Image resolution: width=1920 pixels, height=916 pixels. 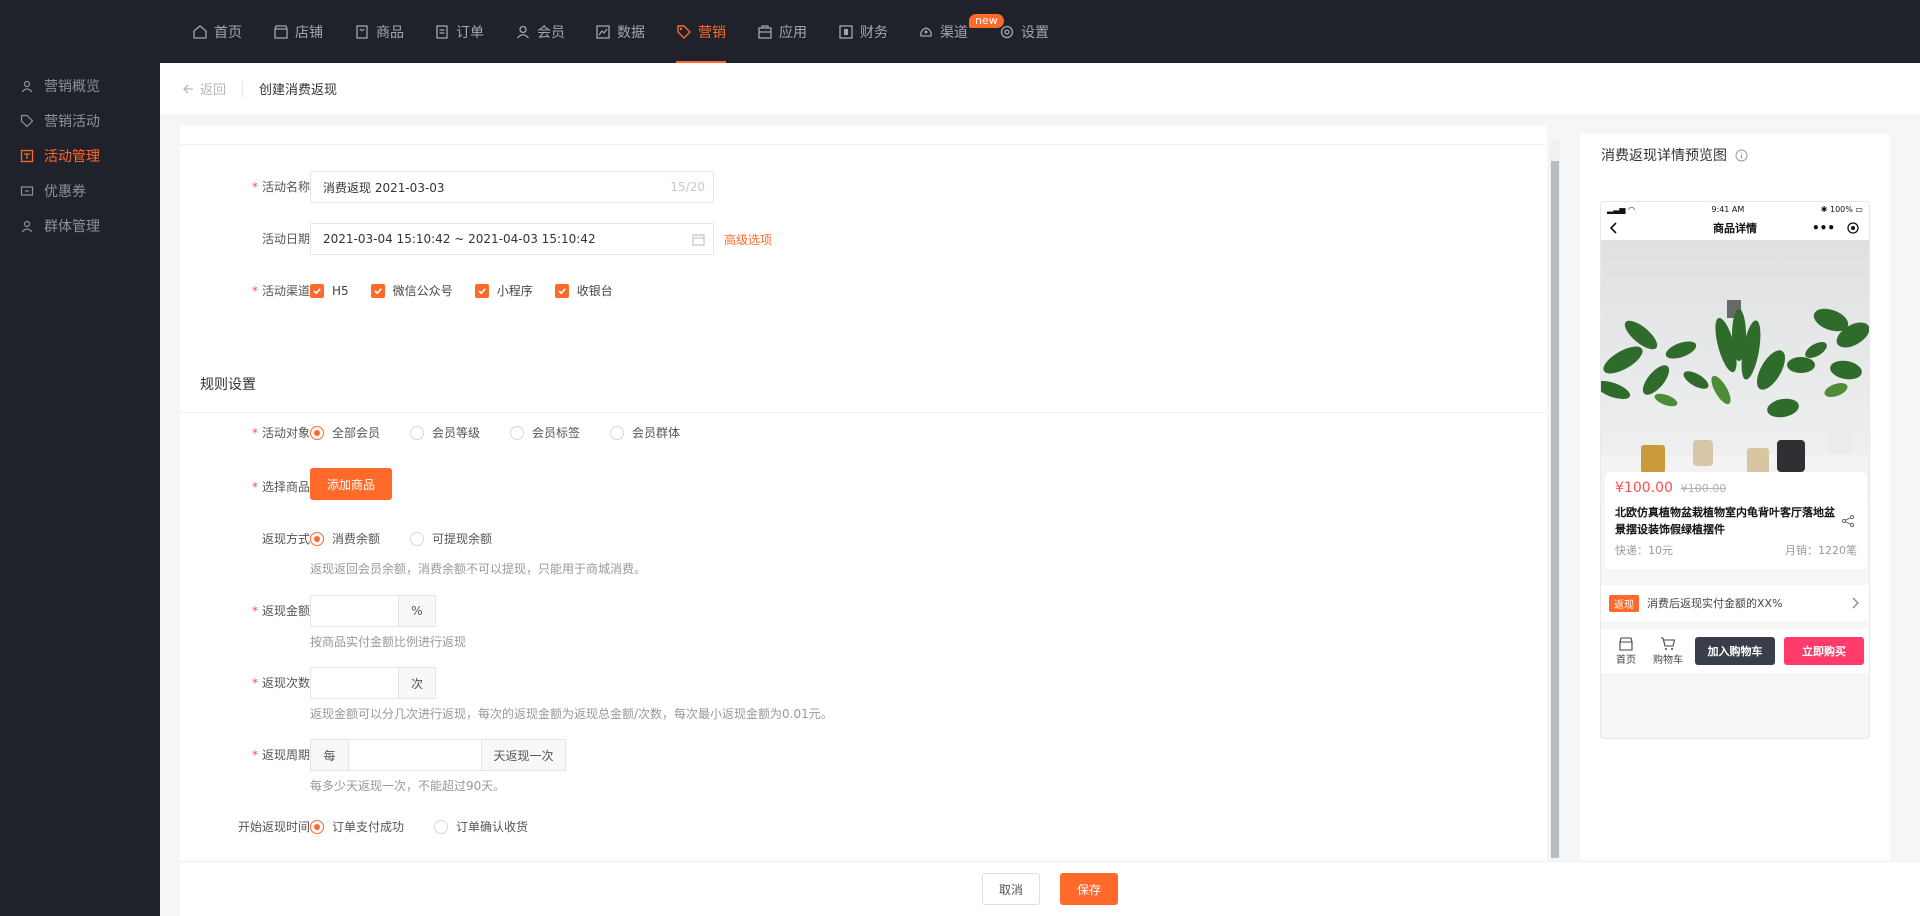 I want to click on home-shortcut: 首页, so click(x=1626, y=651).